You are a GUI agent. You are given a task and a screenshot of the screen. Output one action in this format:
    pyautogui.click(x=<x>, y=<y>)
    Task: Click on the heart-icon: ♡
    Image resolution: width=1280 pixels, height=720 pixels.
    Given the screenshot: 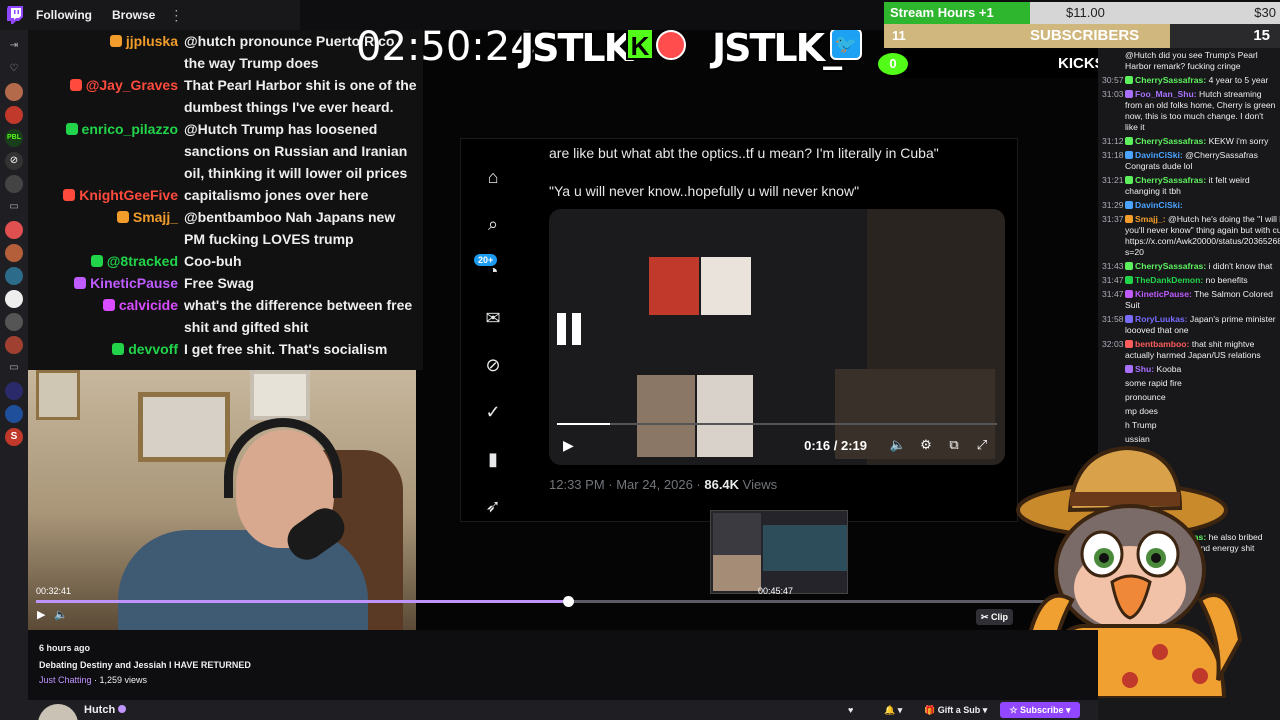 What is the action you would take?
    pyautogui.click(x=14, y=69)
    